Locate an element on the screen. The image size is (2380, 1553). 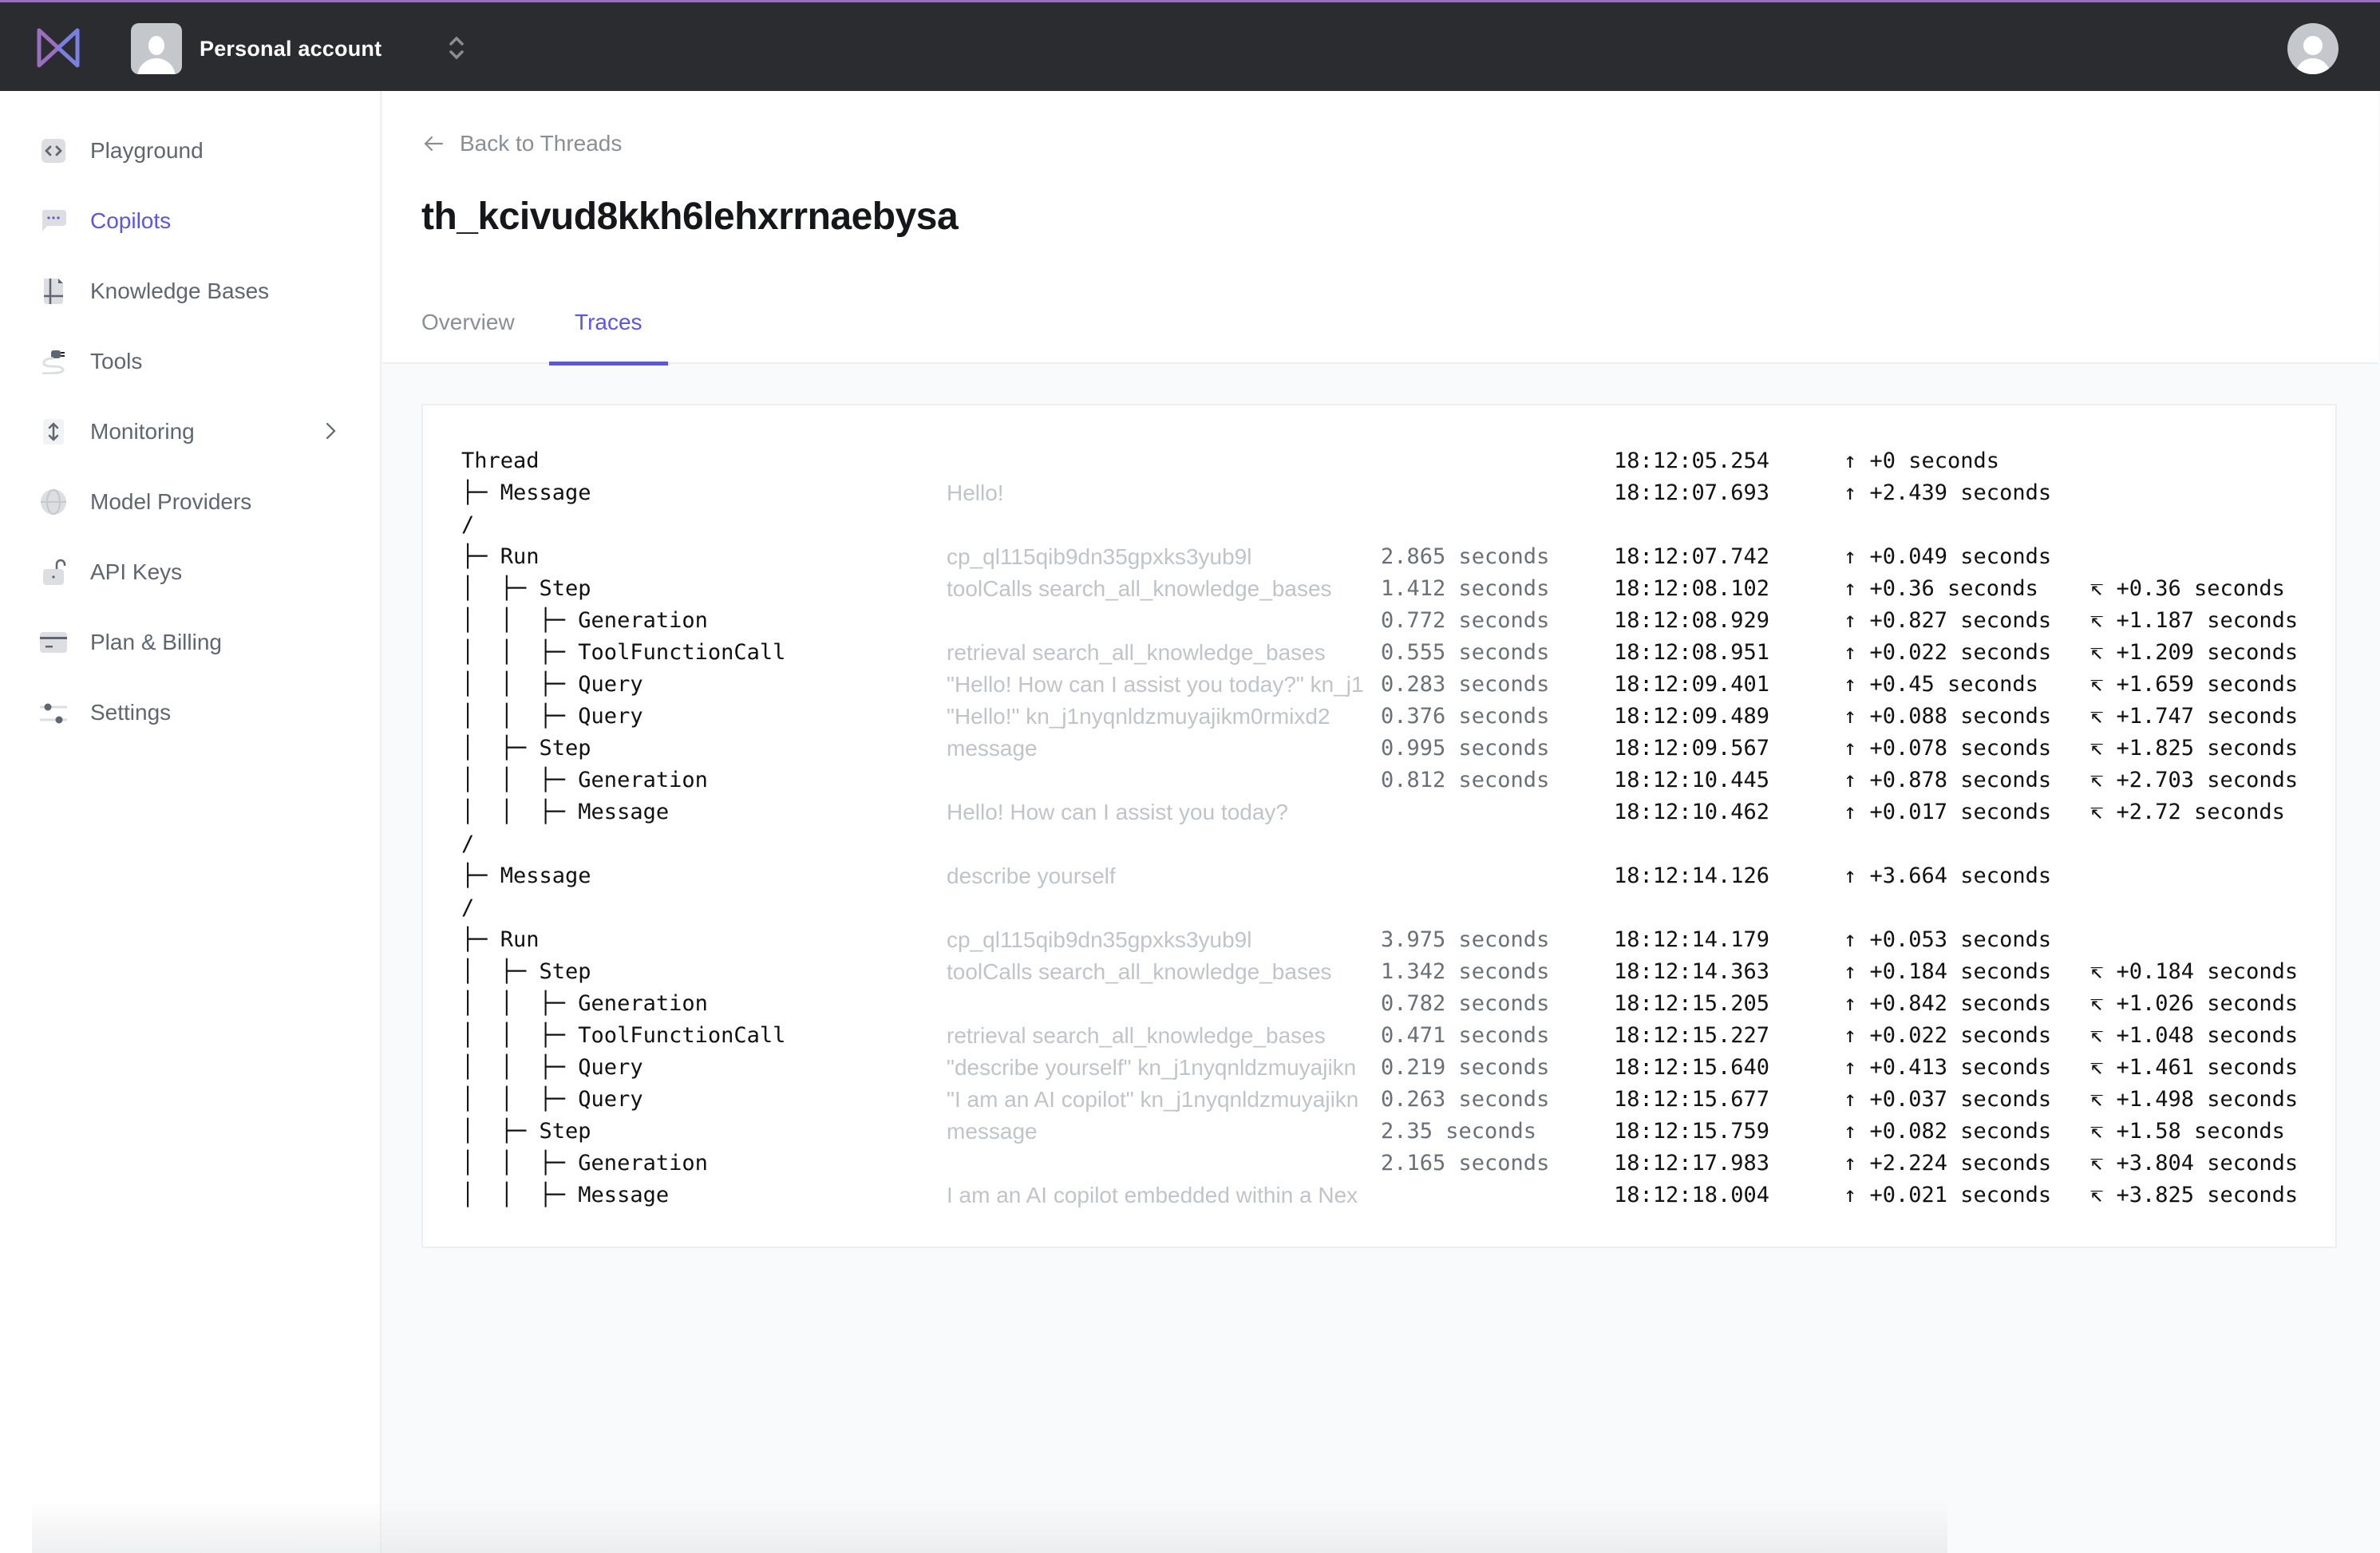
user-avatar-icon is located at coordinates (2312, 48).